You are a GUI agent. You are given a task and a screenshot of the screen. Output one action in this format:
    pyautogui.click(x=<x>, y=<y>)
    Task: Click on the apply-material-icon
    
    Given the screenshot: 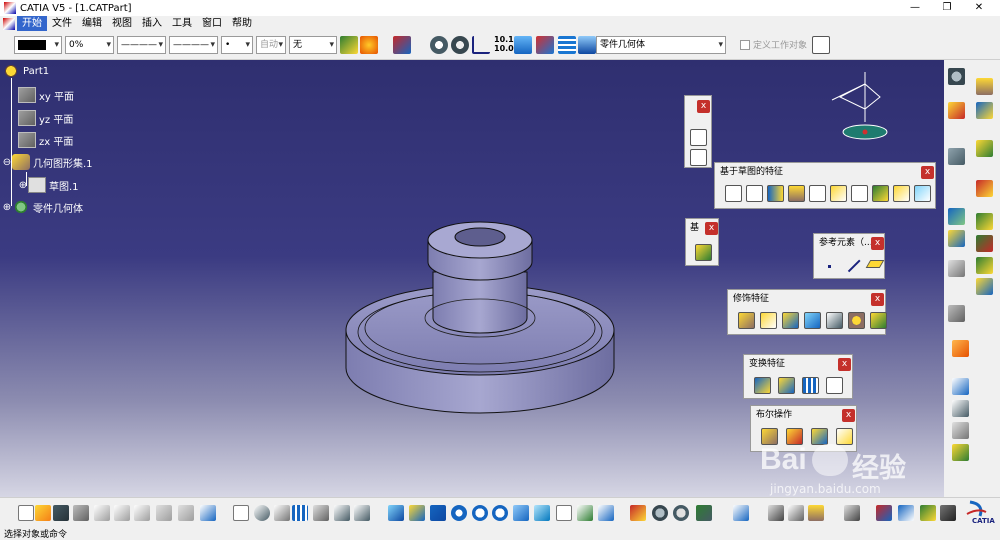 What is the action you would take?
    pyautogui.click(x=852, y=513)
    